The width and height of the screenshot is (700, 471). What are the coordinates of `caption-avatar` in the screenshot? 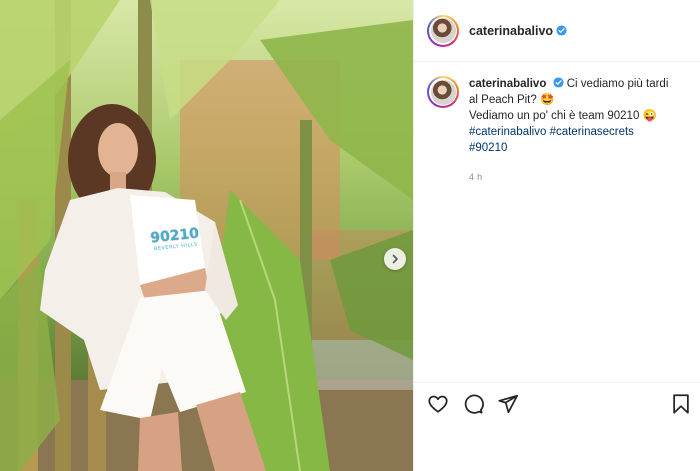 It's located at (443, 92).